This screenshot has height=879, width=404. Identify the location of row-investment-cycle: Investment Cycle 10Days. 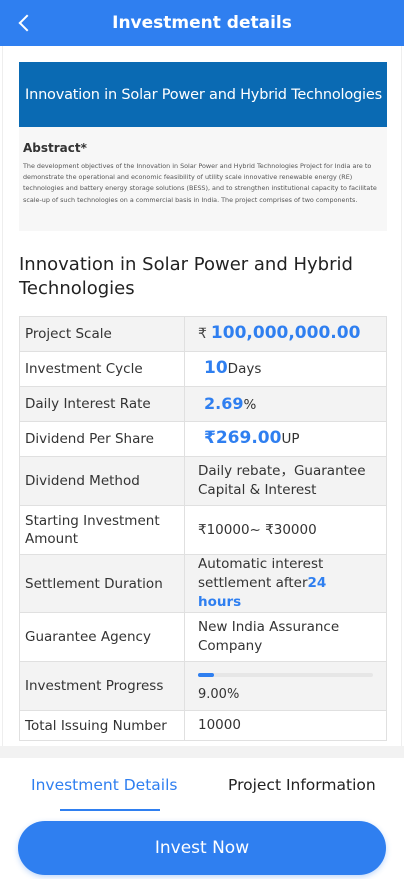
(203, 369).